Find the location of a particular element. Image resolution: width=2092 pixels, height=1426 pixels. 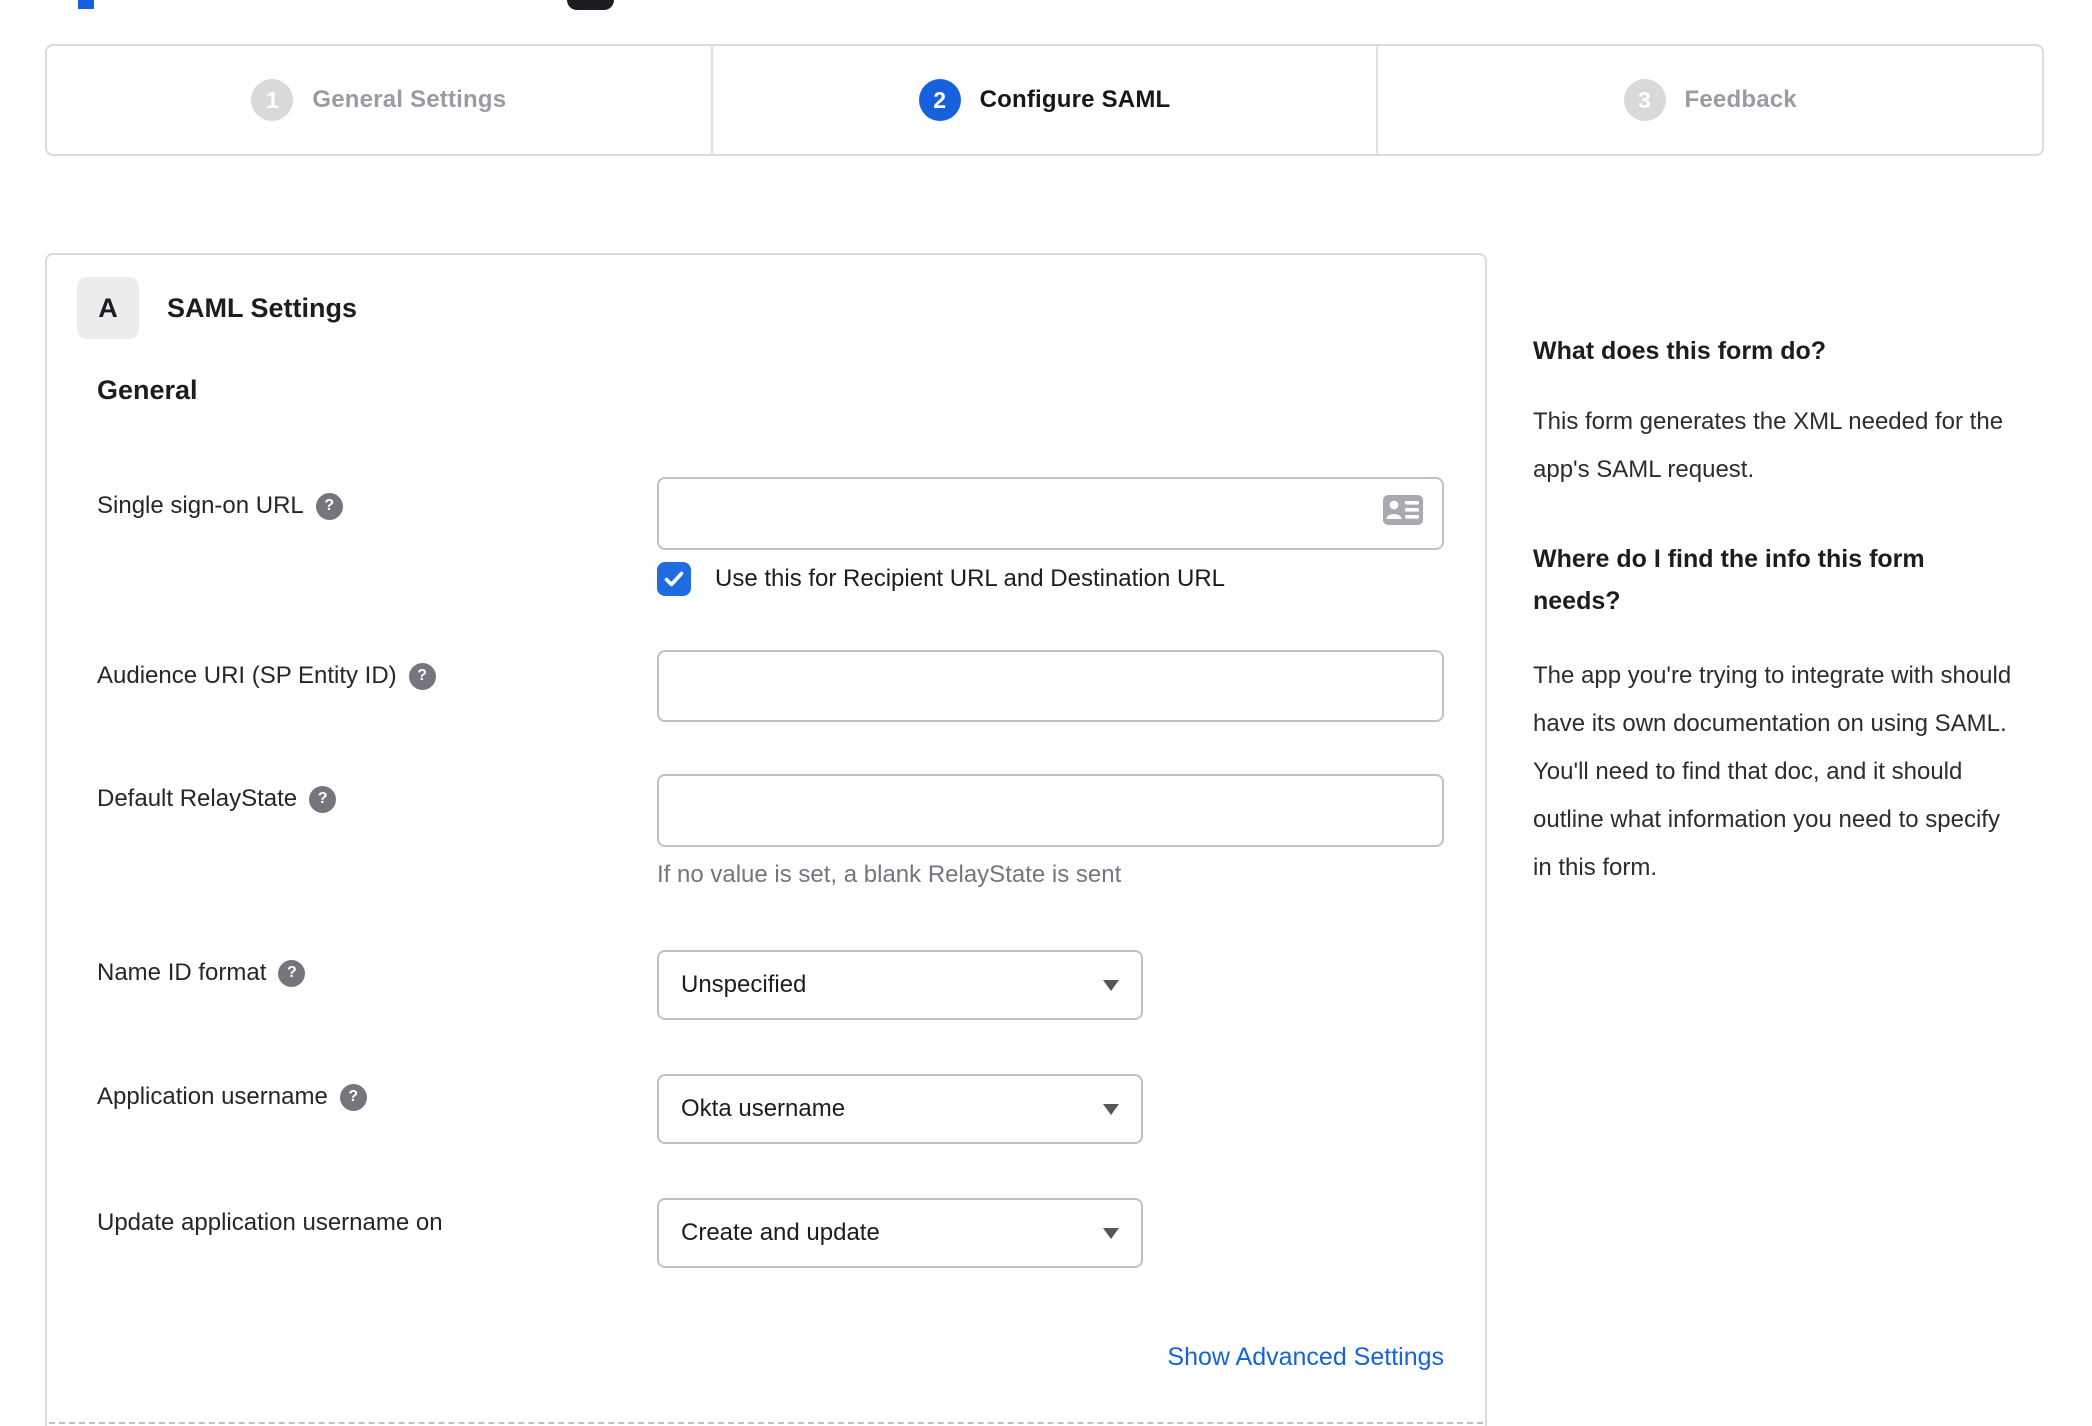

audience-uri-input is located at coordinates (1050, 686).